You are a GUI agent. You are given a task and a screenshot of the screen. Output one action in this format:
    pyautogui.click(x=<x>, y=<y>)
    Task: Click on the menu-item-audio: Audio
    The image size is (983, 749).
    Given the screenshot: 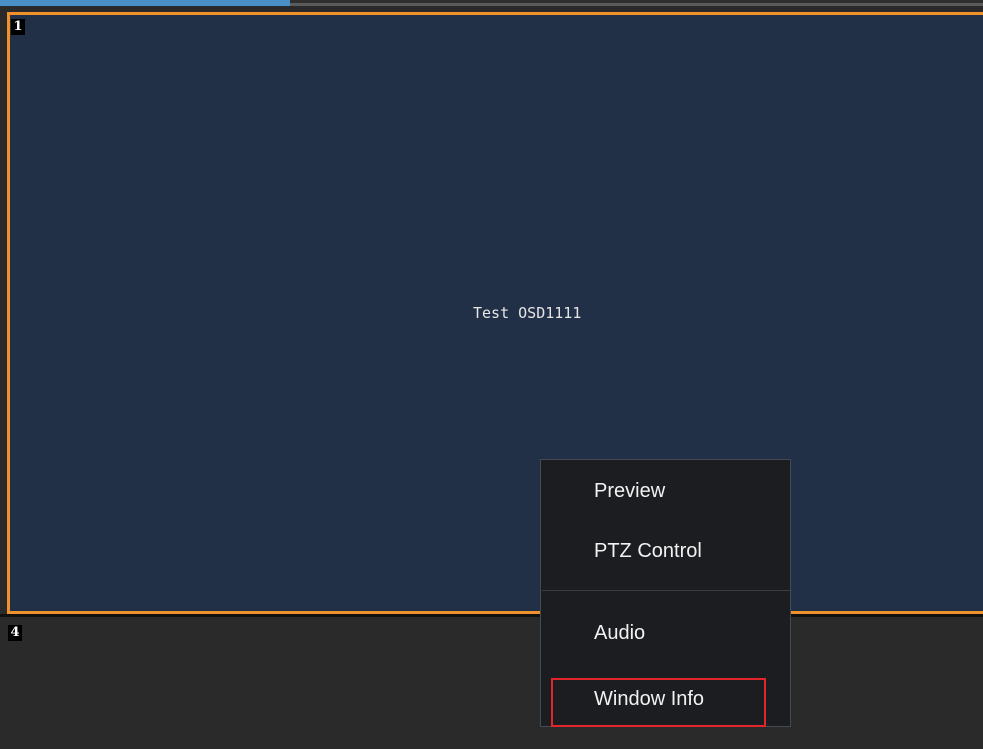 What is the action you would take?
    pyautogui.click(x=665, y=637)
    